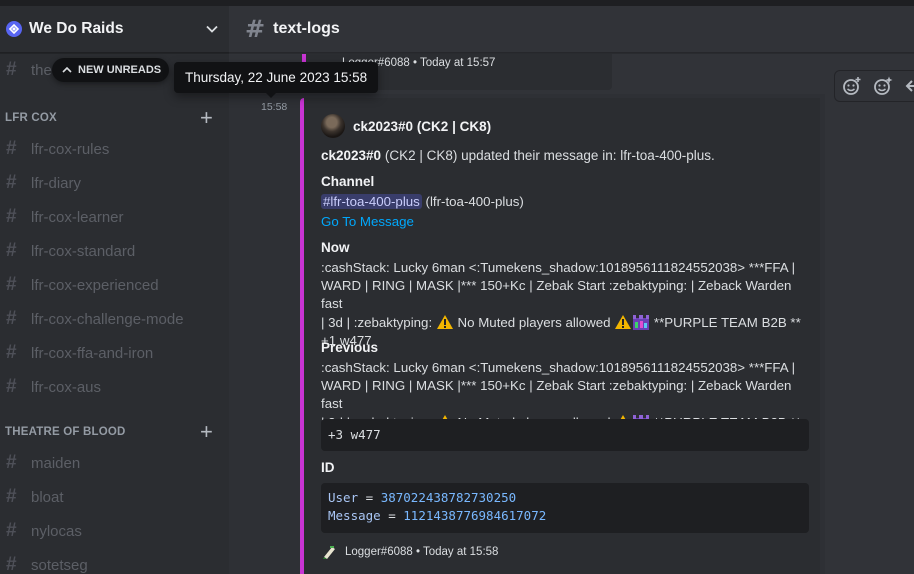 This screenshot has width=914, height=574. Describe the element at coordinates (852, 86) in the screenshot. I see `add-reaction-icon` at that location.